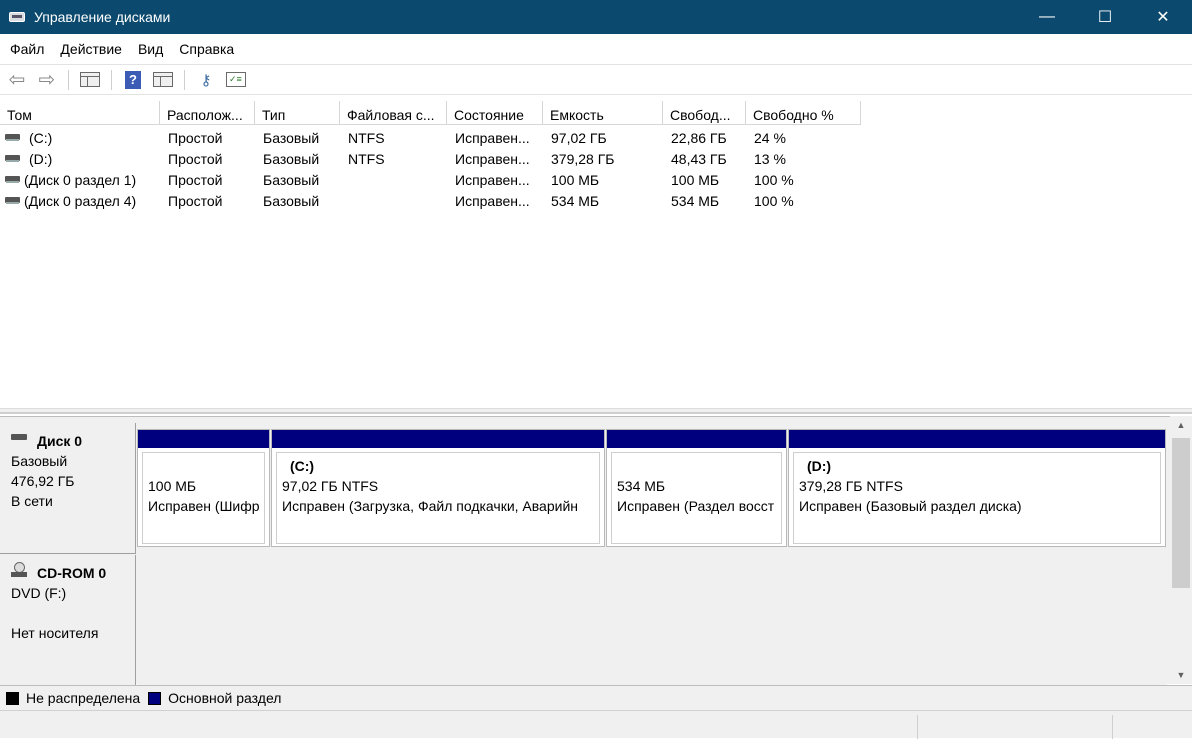  Describe the element at coordinates (155, 698) in the screenshot. I see `primary-partition-swatch` at that location.